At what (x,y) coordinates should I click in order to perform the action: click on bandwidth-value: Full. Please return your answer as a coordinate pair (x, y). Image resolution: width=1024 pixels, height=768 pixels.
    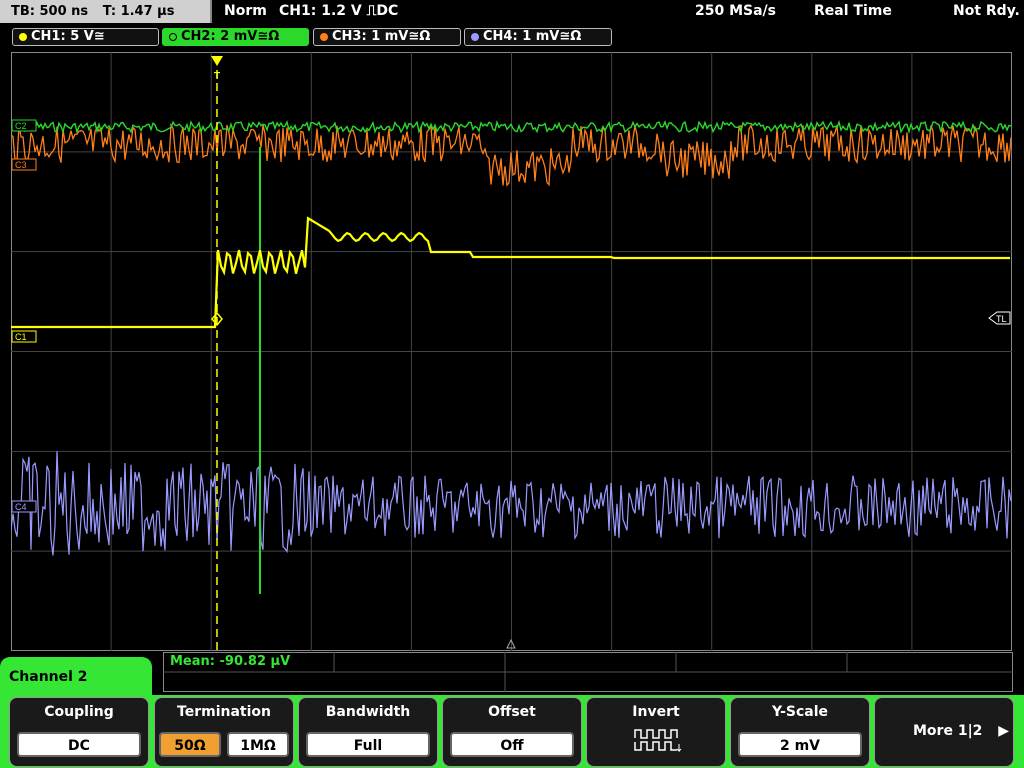
    Looking at the image, I should click on (368, 744).